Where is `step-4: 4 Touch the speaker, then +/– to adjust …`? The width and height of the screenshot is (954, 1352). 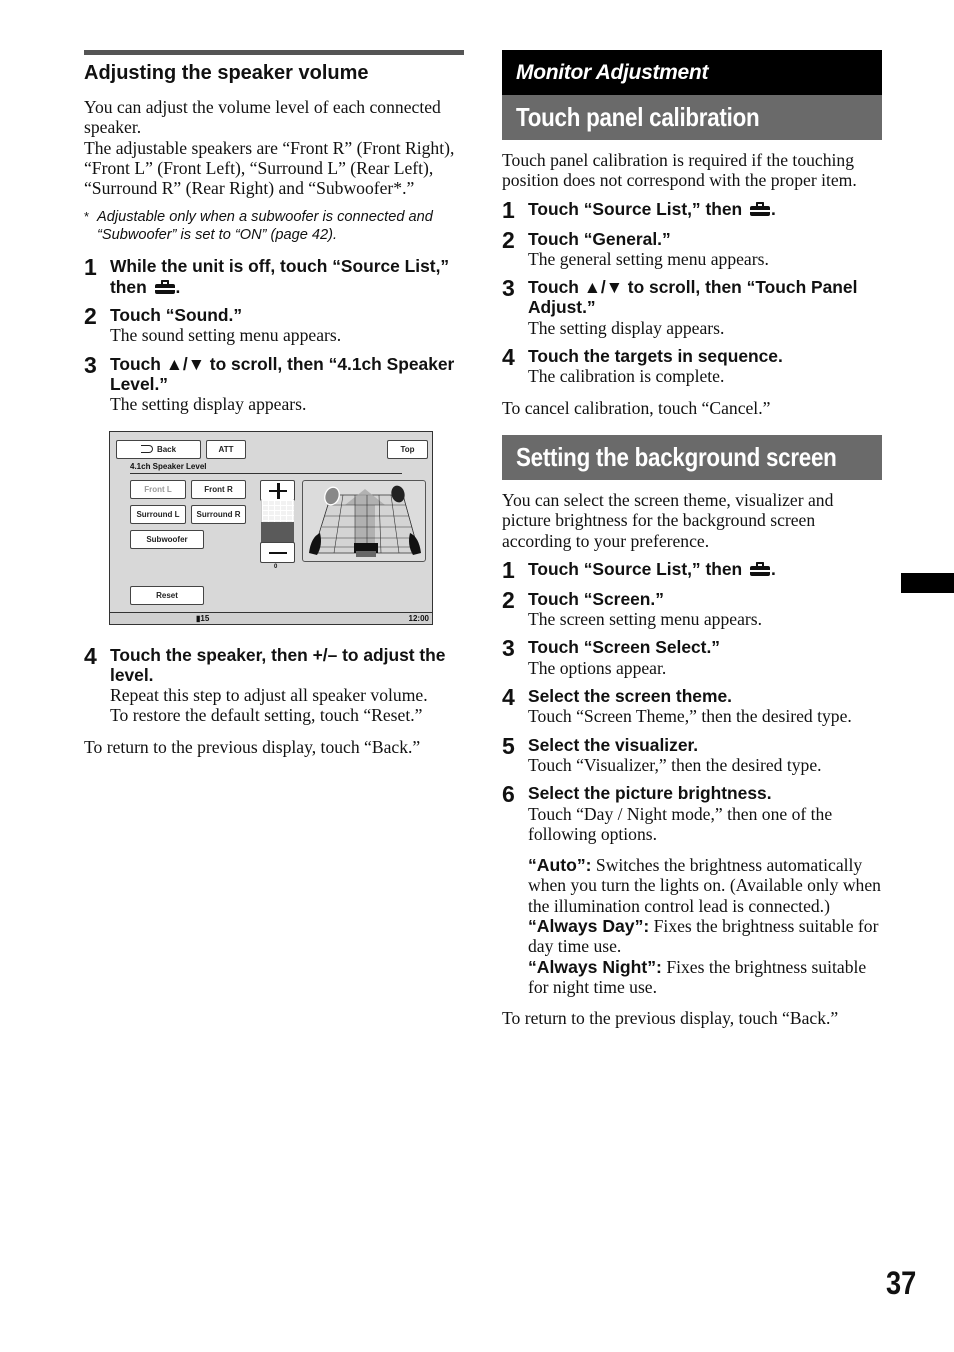 step-4: 4 Touch the speaker, then +/– to adjust … is located at coordinates (274, 684).